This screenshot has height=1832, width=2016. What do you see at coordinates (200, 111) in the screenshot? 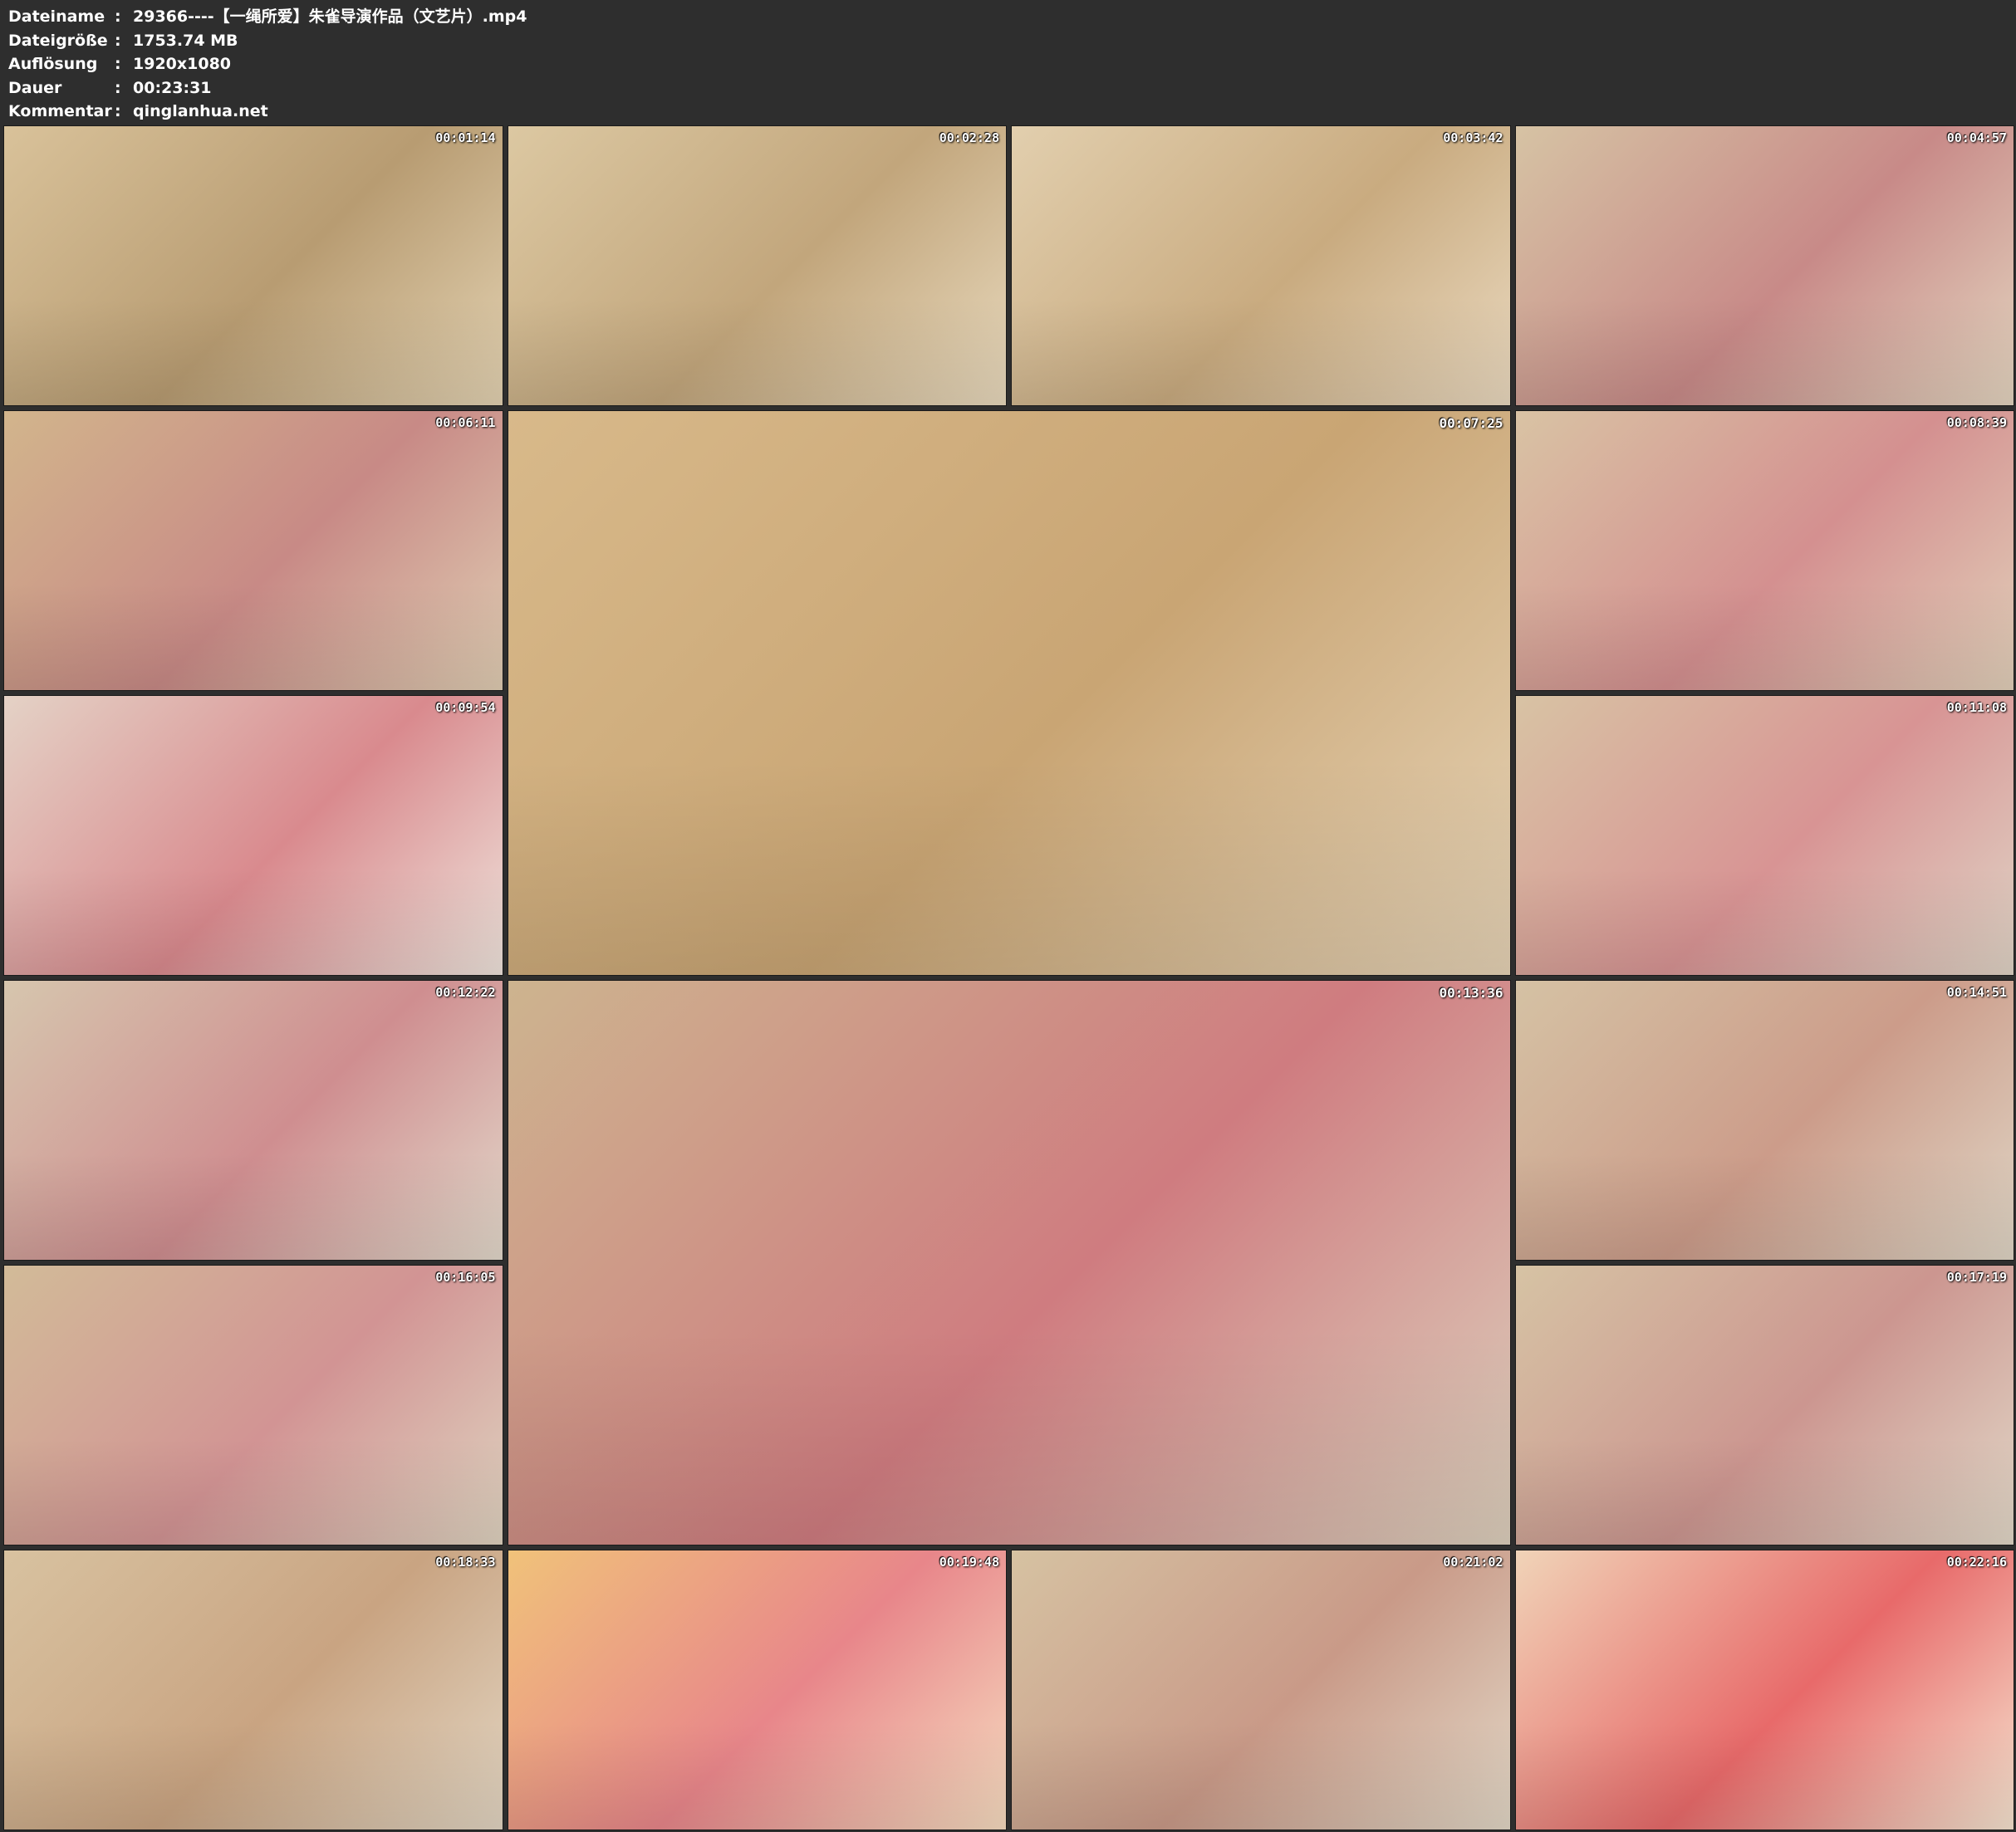
I see `info-value: qinglanhua.net` at bounding box center [200, 111].